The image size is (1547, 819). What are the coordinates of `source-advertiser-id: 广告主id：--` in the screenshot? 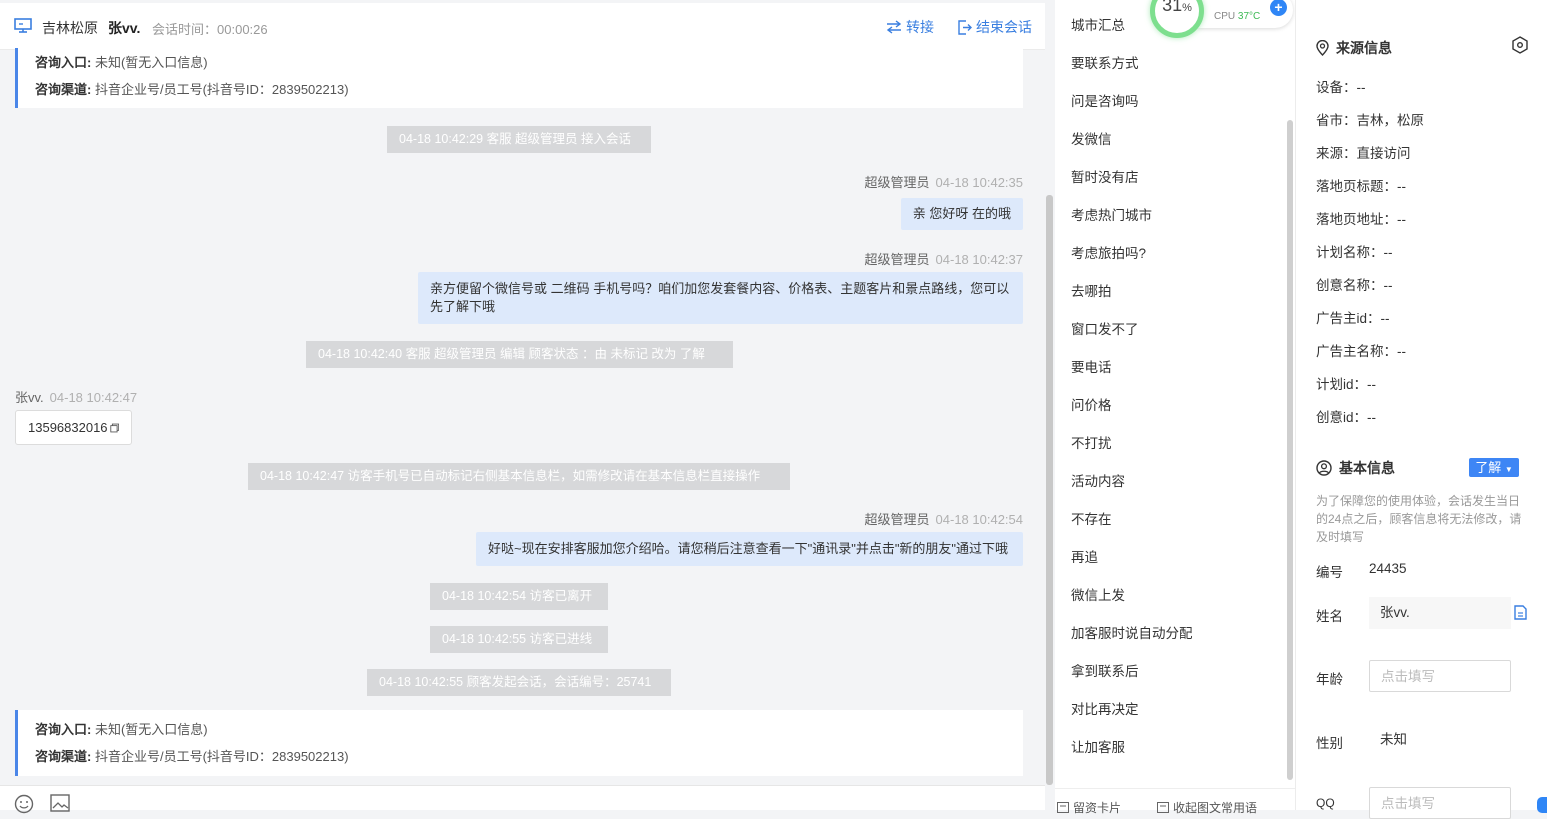 It's located at (1353, 318).